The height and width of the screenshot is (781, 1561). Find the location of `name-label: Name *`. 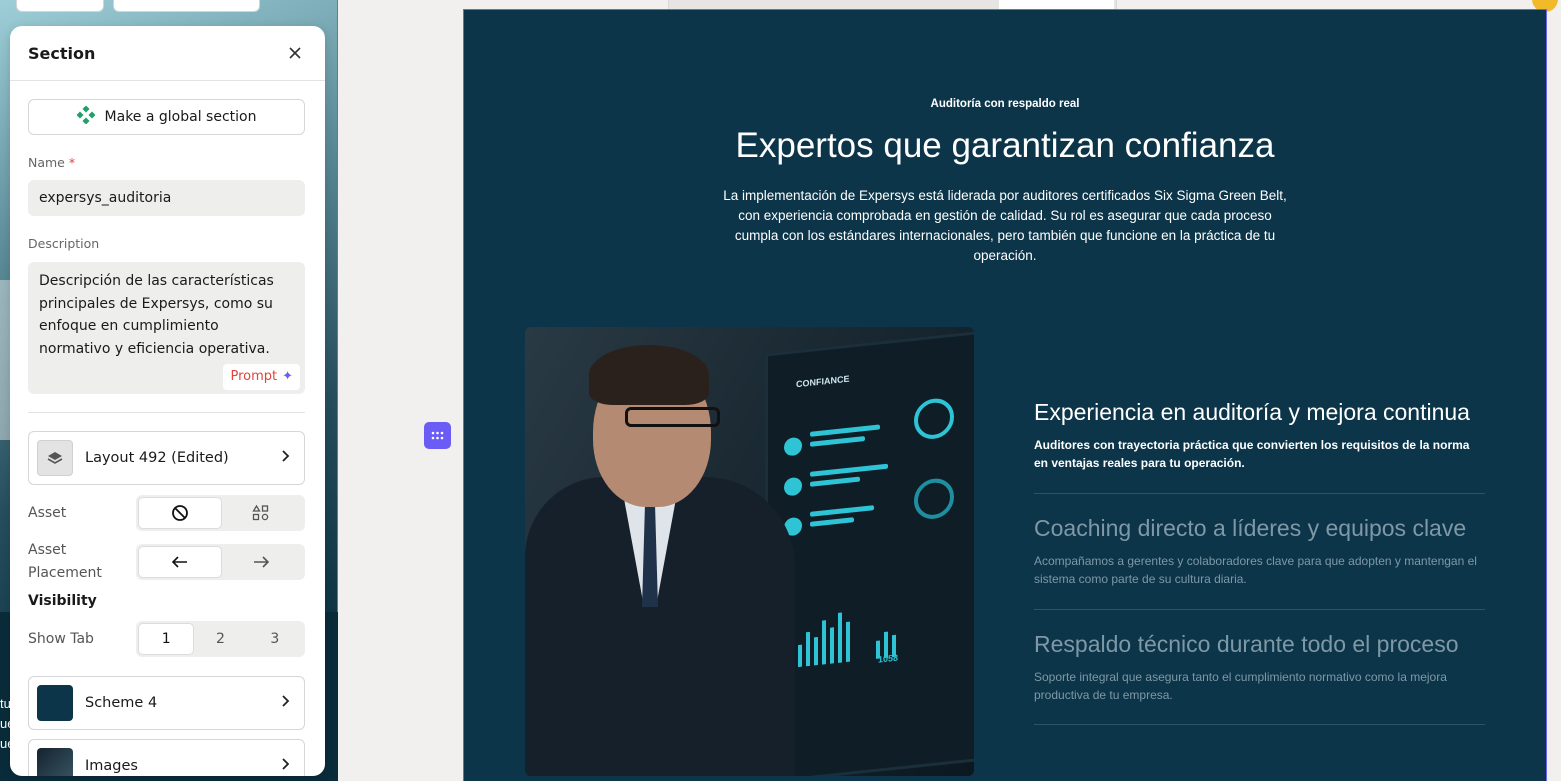

name-label: Name * is located at coordinates (52, 162).